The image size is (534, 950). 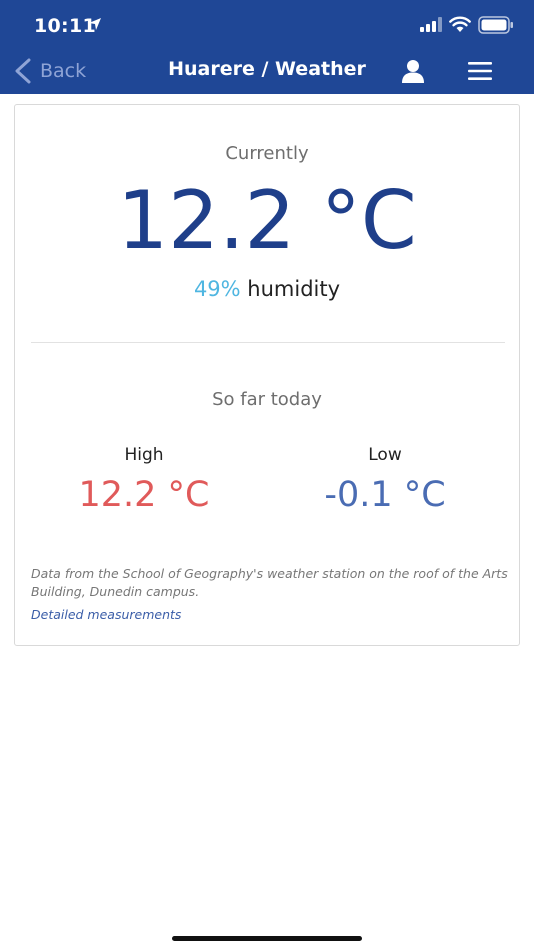 I want to click on low-label: Low, so click(x=385, y=455).